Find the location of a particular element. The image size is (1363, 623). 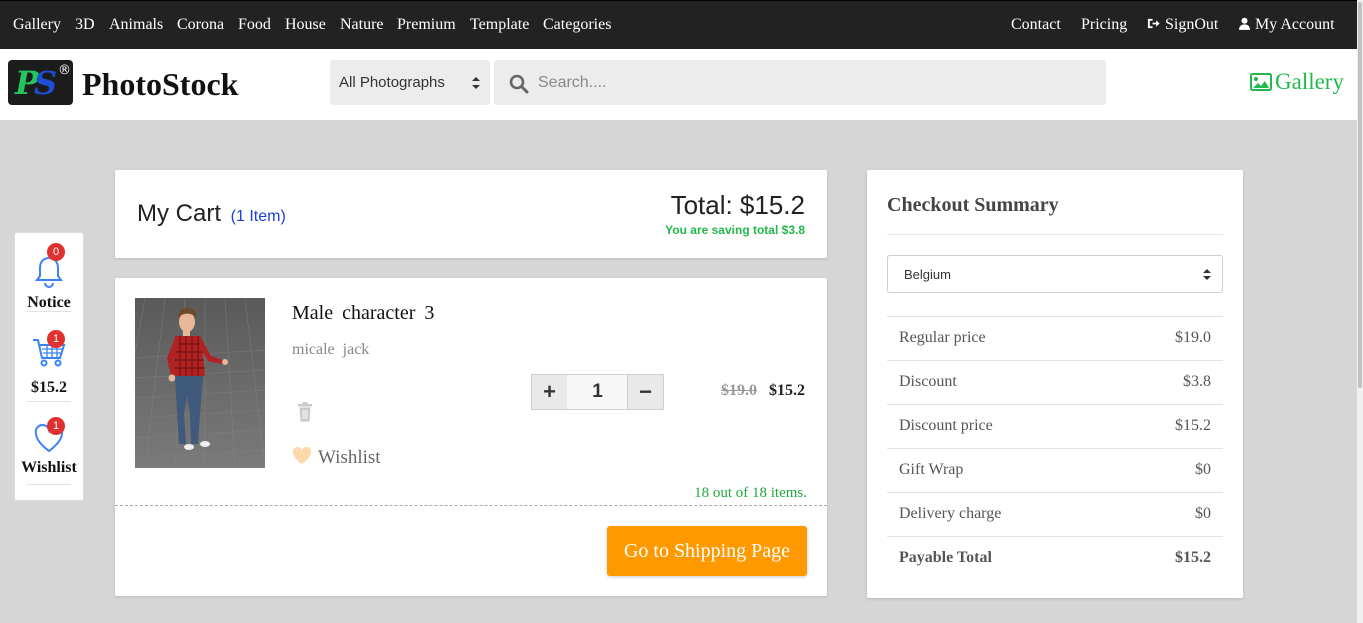

summary-row-delivery-charge: Delivery charge $0 is located at coordinates (1055, 514).